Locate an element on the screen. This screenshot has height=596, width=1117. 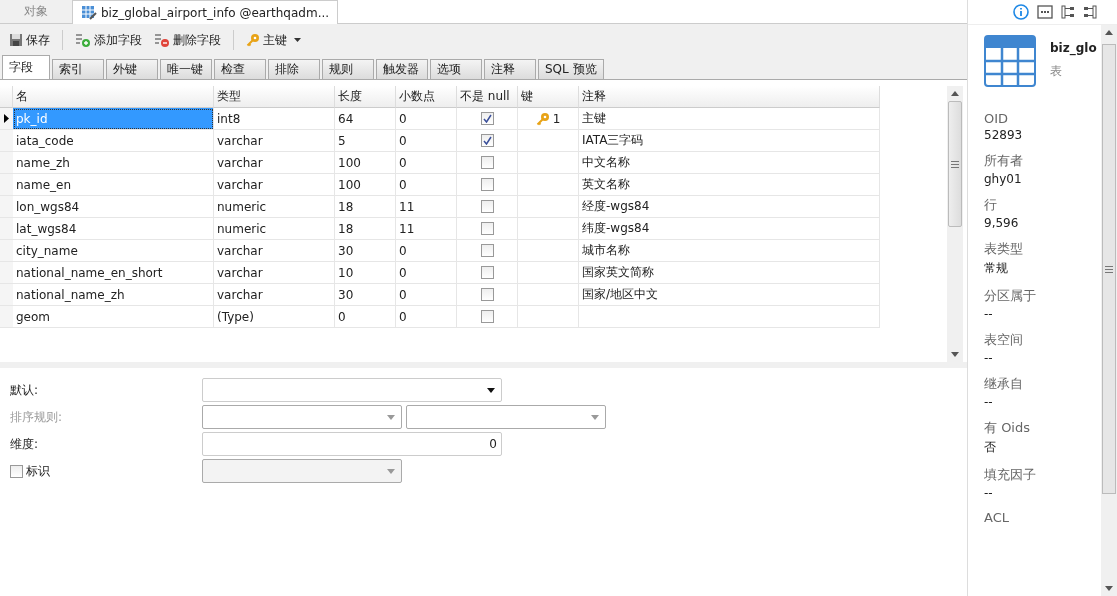
table-cell: int8 is located at coordinates (274, 119).